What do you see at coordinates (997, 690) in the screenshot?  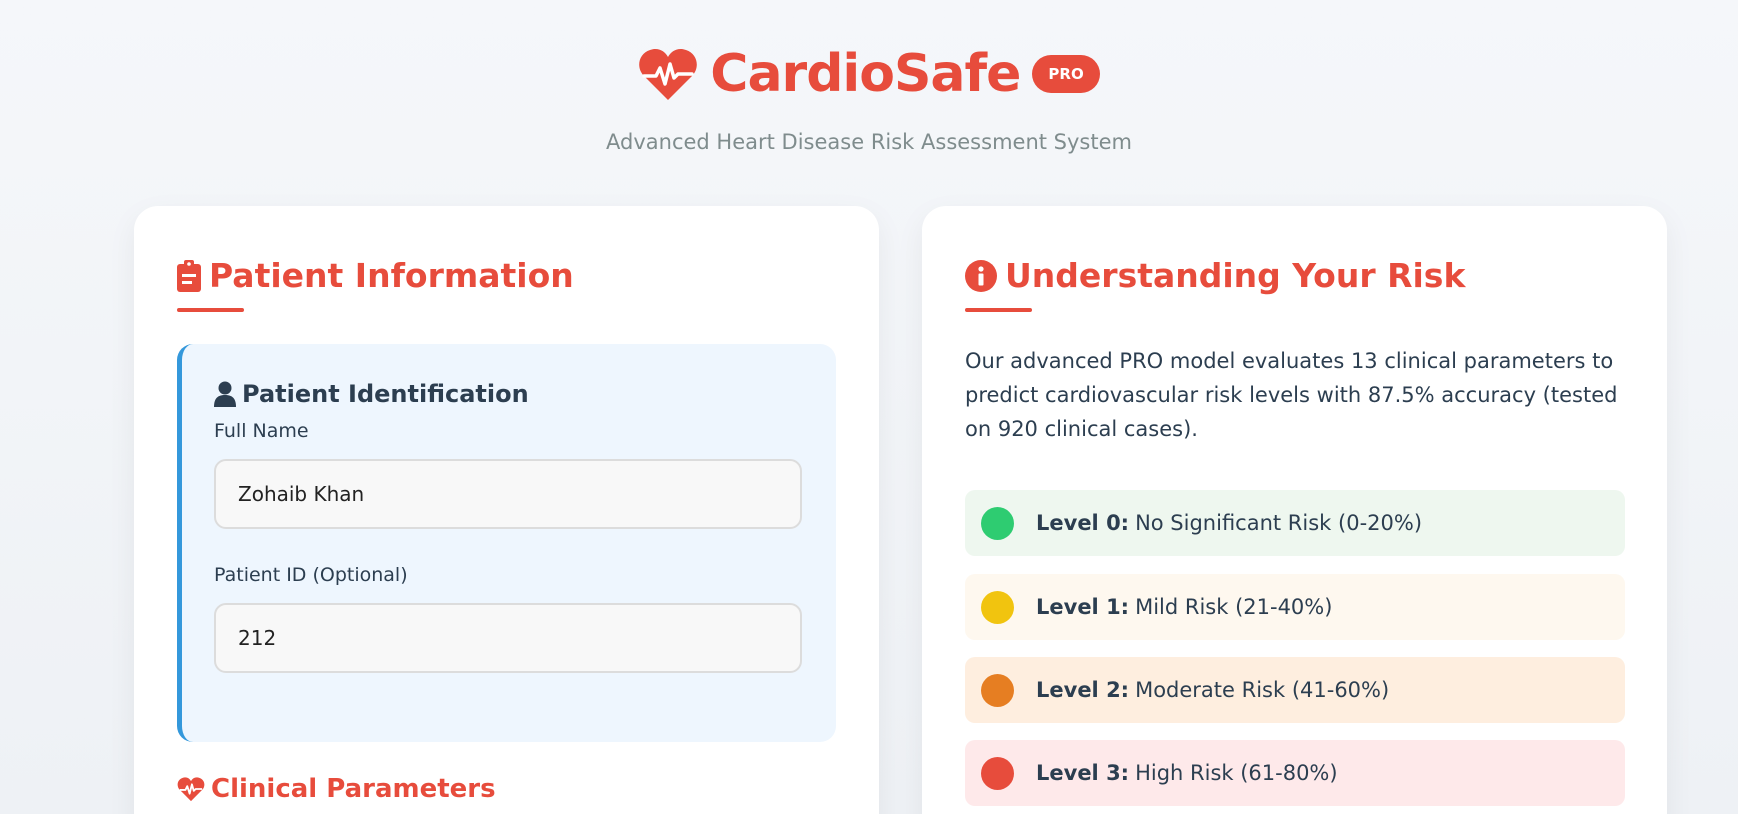 I see `orange-dot-icon` at bounding box center [997, 690].